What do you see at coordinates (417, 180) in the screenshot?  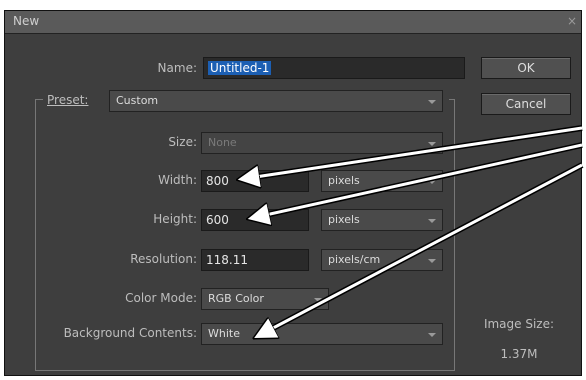 I see `arrow-to-height` at bounding box center [417, 180].